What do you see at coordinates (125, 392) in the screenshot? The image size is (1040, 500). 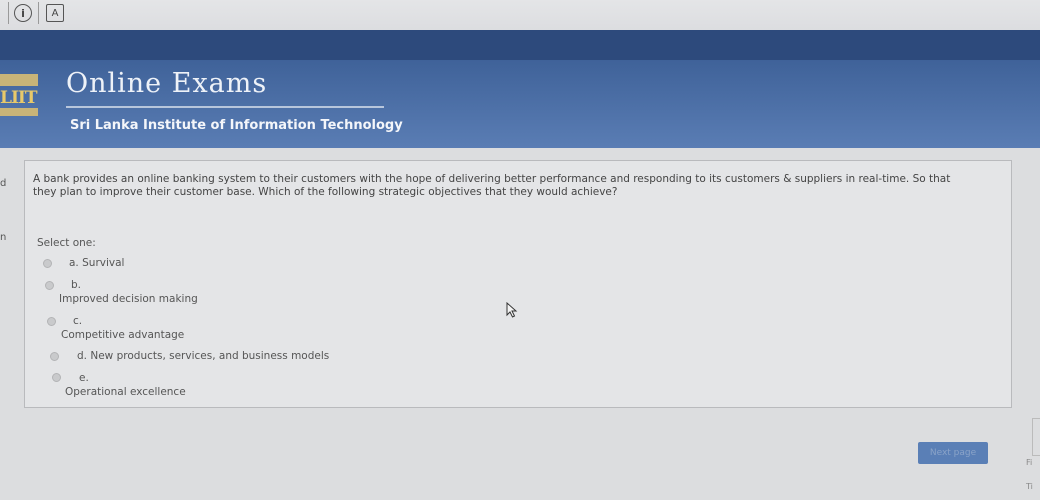 I see `option-e-text: Operational excellence` at bounding box center [125, 392].